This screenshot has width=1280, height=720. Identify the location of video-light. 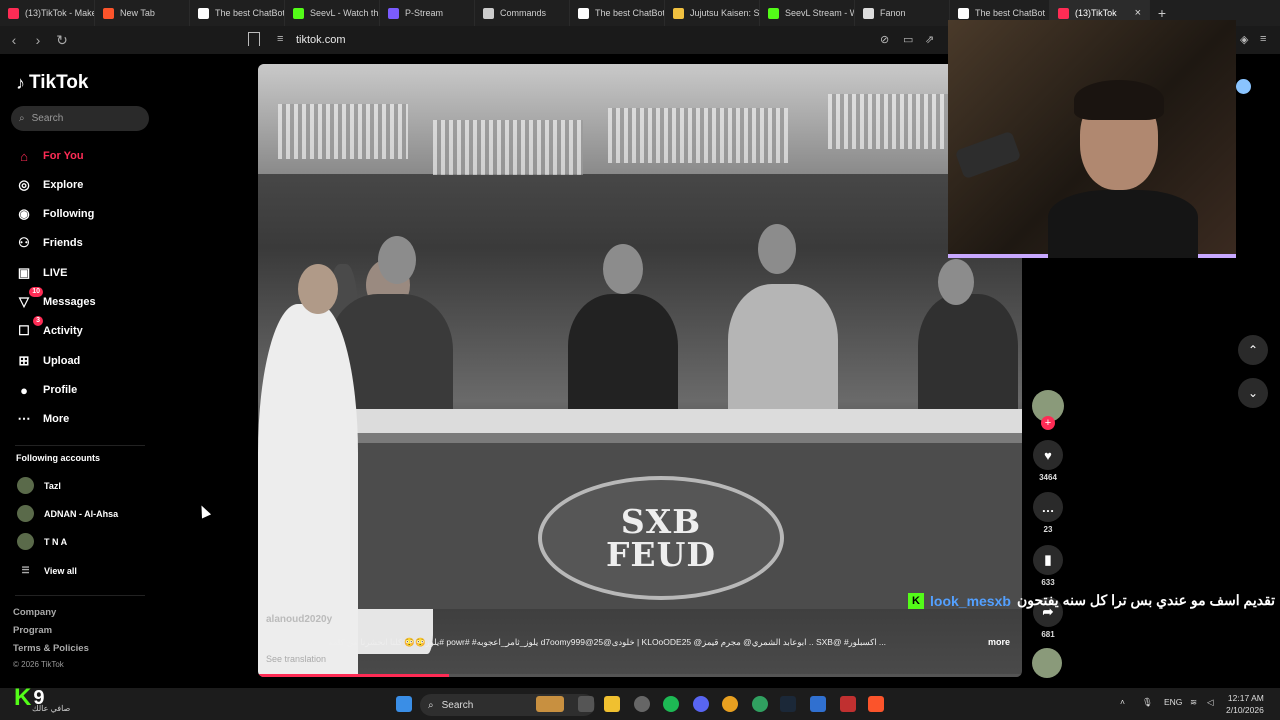
(343, 131).